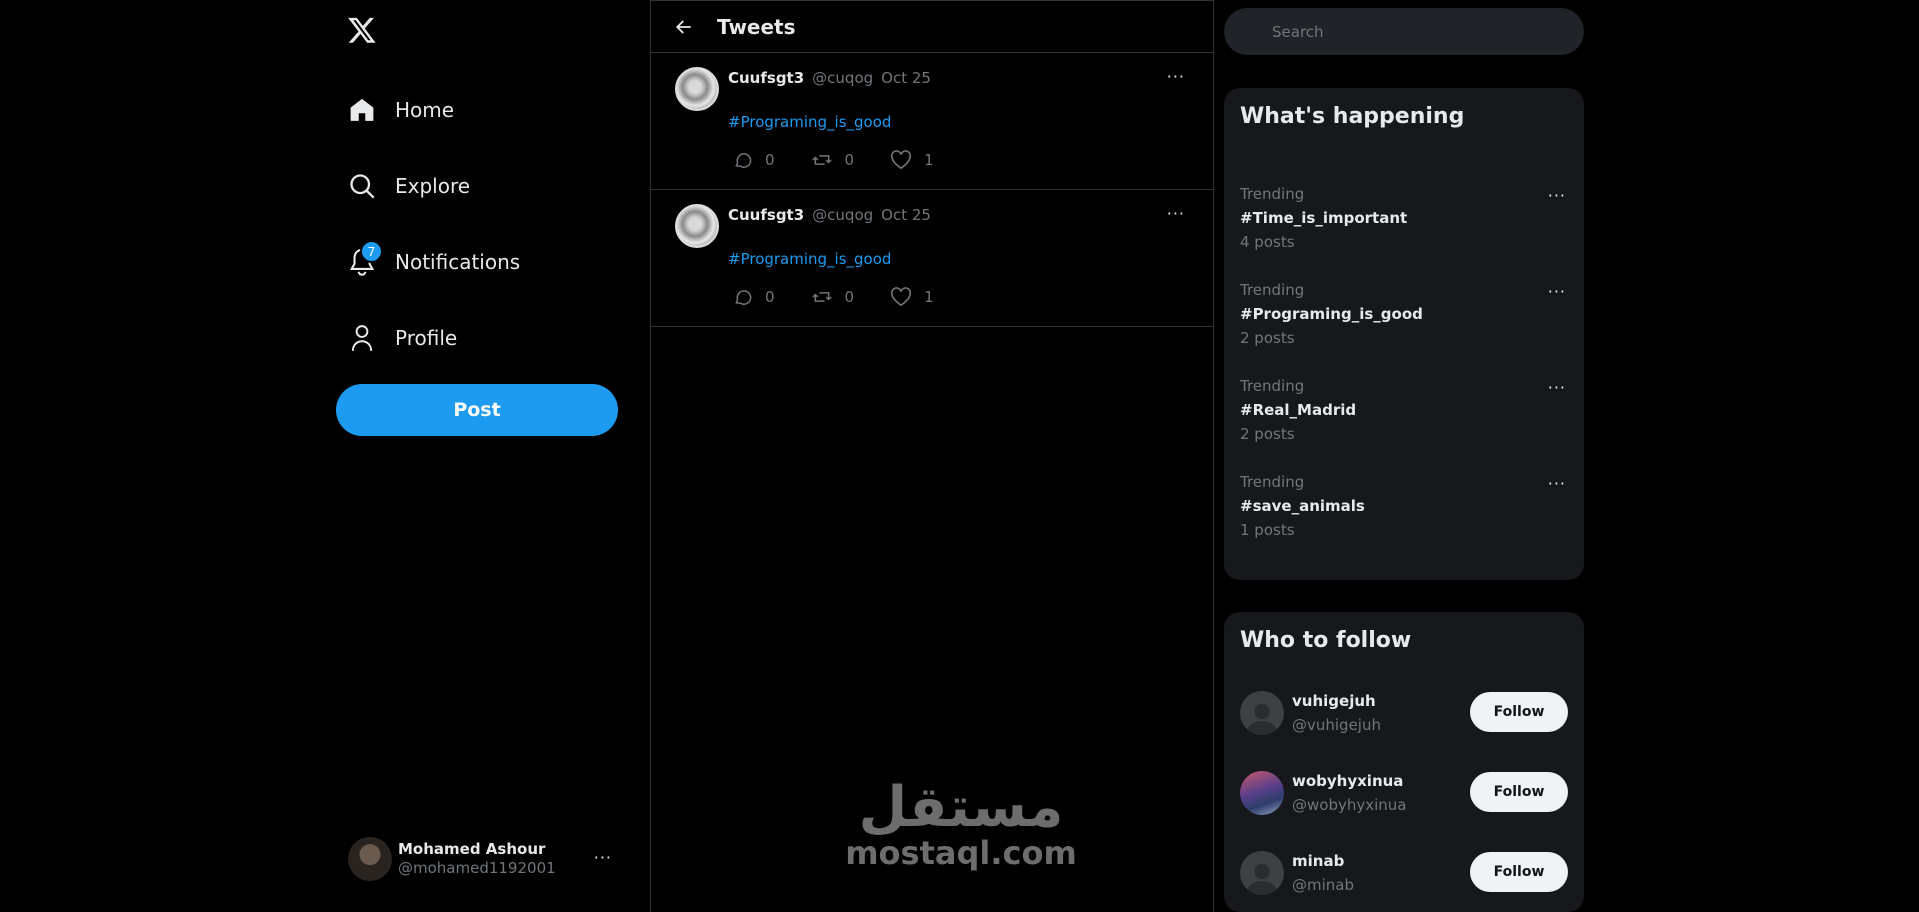 The image size is (1919, 912). Describe the element at coordinates (1404, 873) in the screenshot. I see `follow-suggestion: minab @minab Follow` at that location.